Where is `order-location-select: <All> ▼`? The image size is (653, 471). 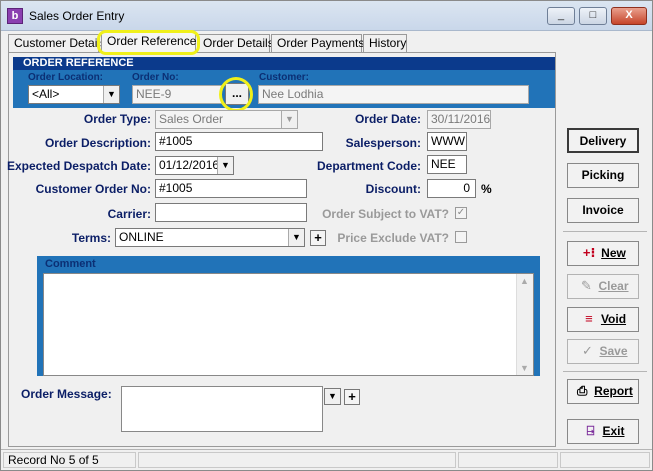 order-location-select: <All> ▼ is located at coordinates (74, 94).